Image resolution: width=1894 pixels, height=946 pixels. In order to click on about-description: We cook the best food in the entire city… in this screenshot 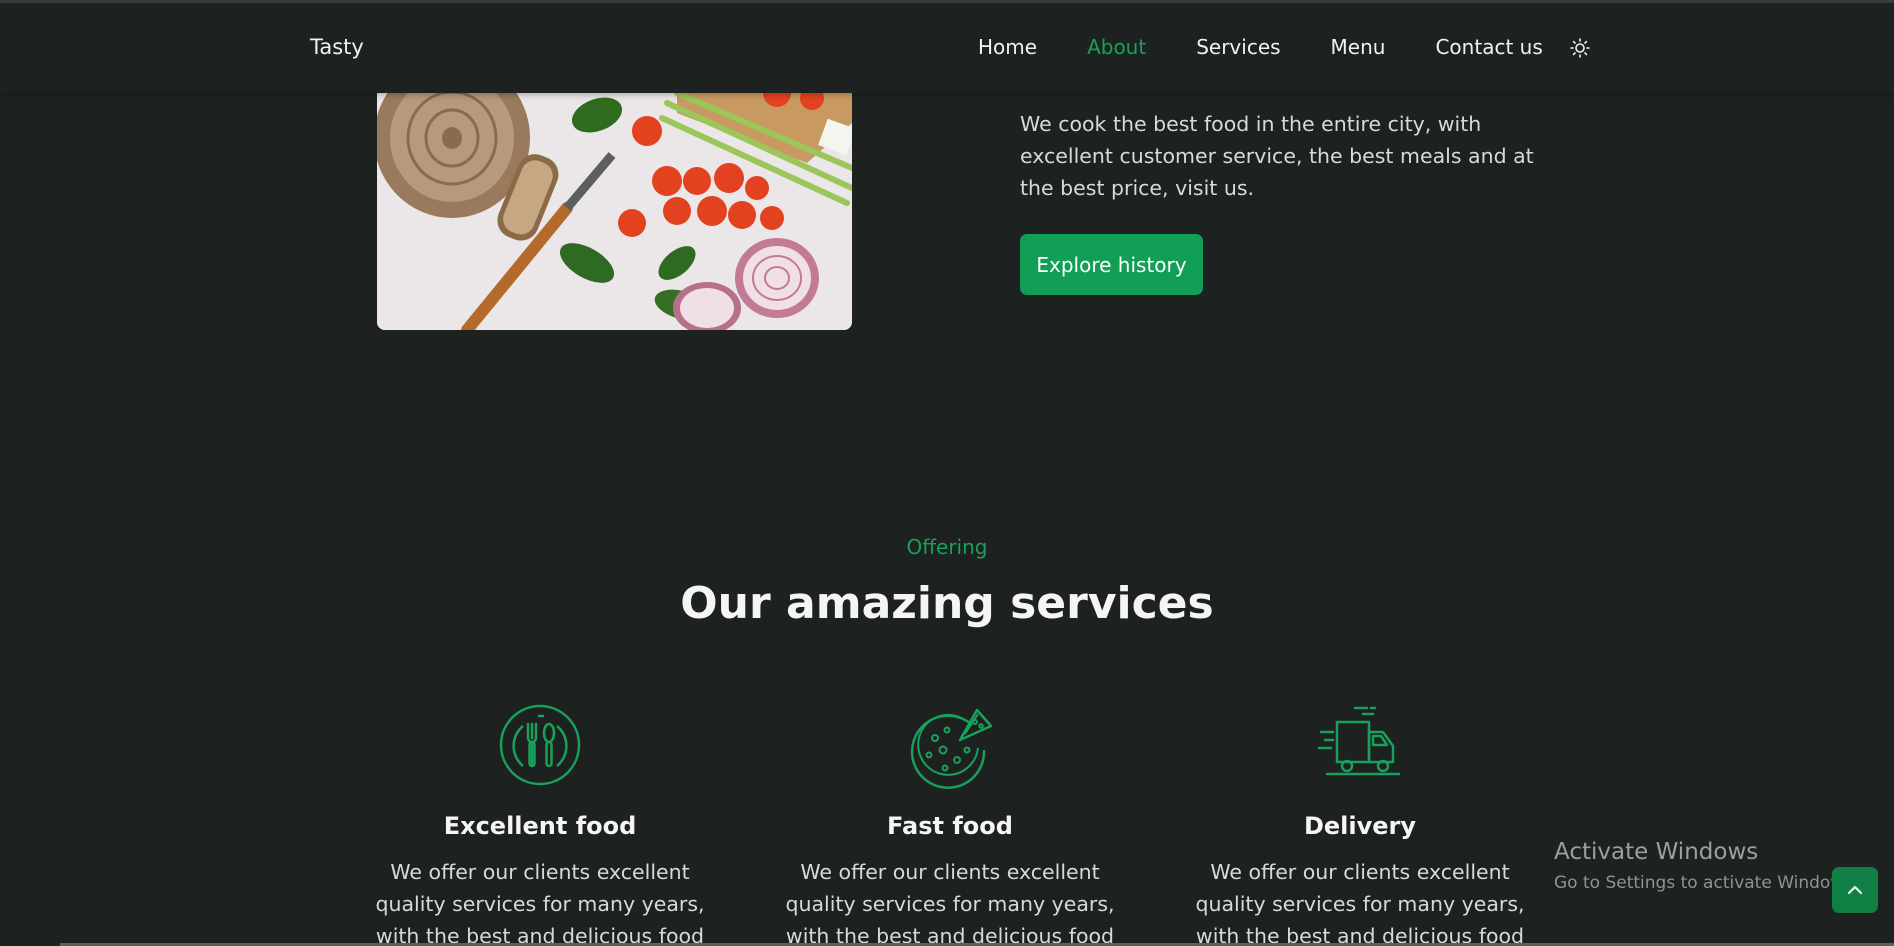, I will do `click(1277, 156)`.